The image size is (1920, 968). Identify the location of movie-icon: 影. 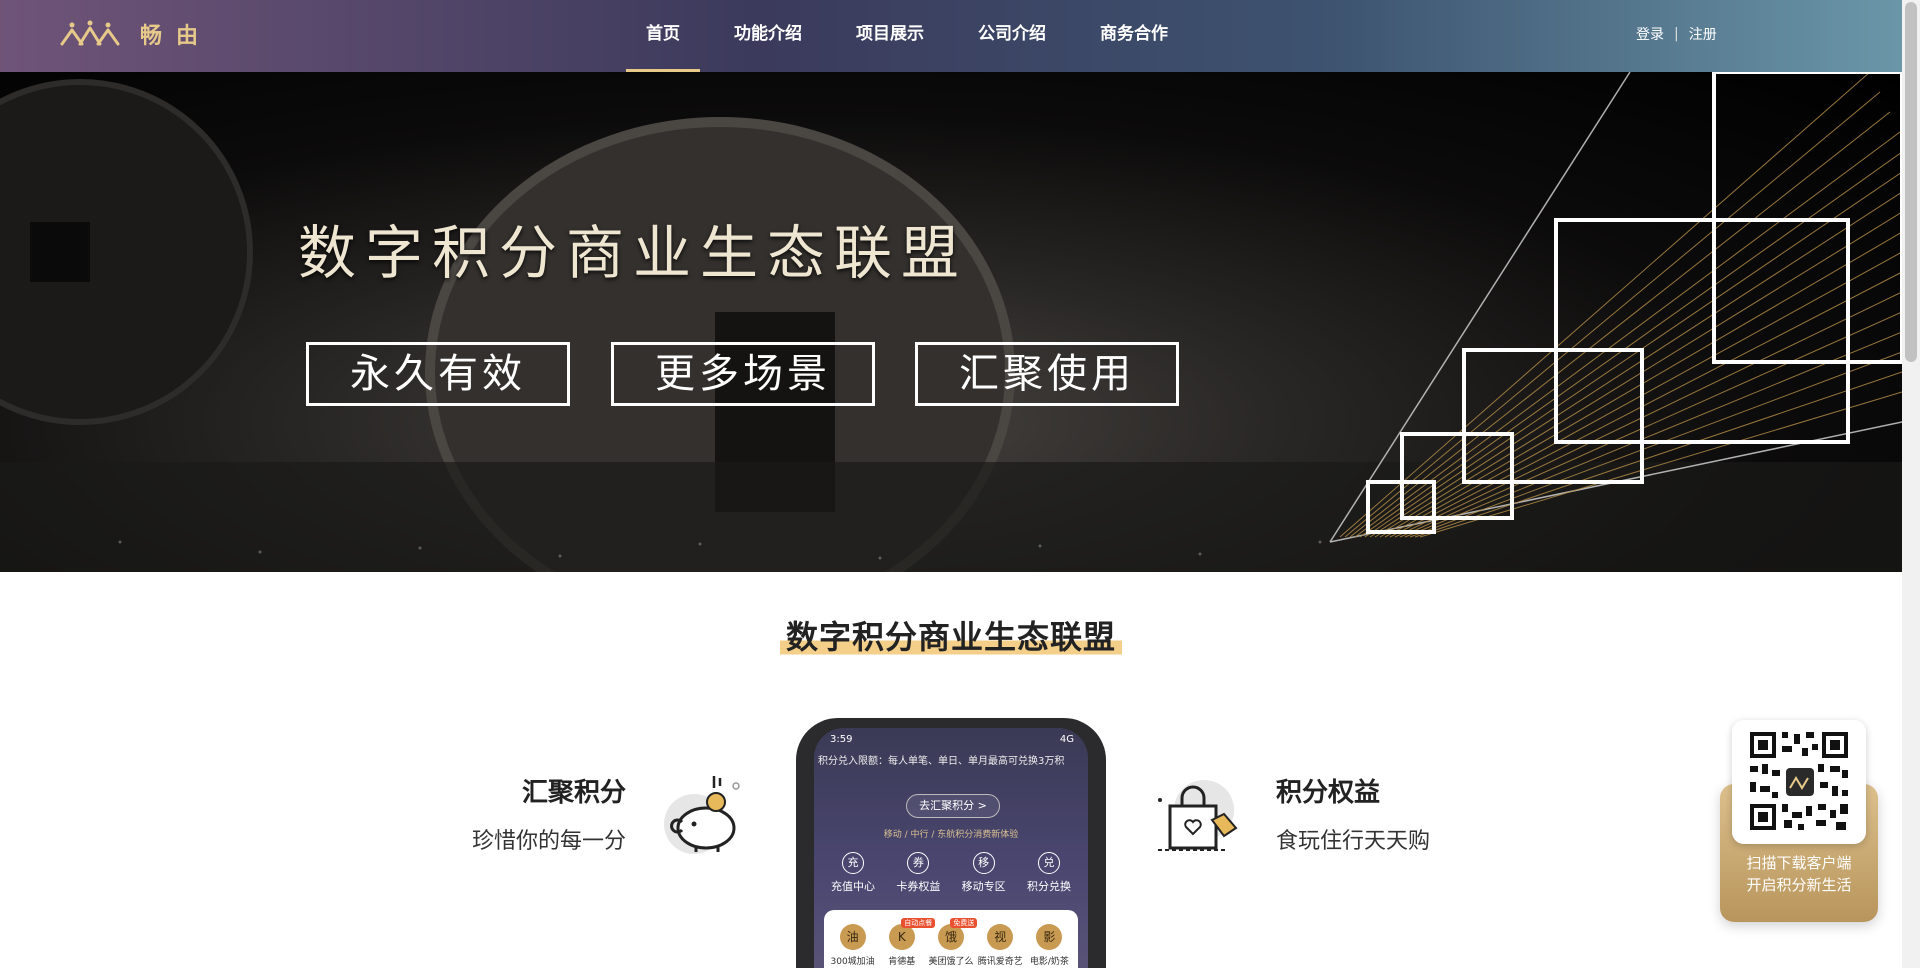
(1049, 937).